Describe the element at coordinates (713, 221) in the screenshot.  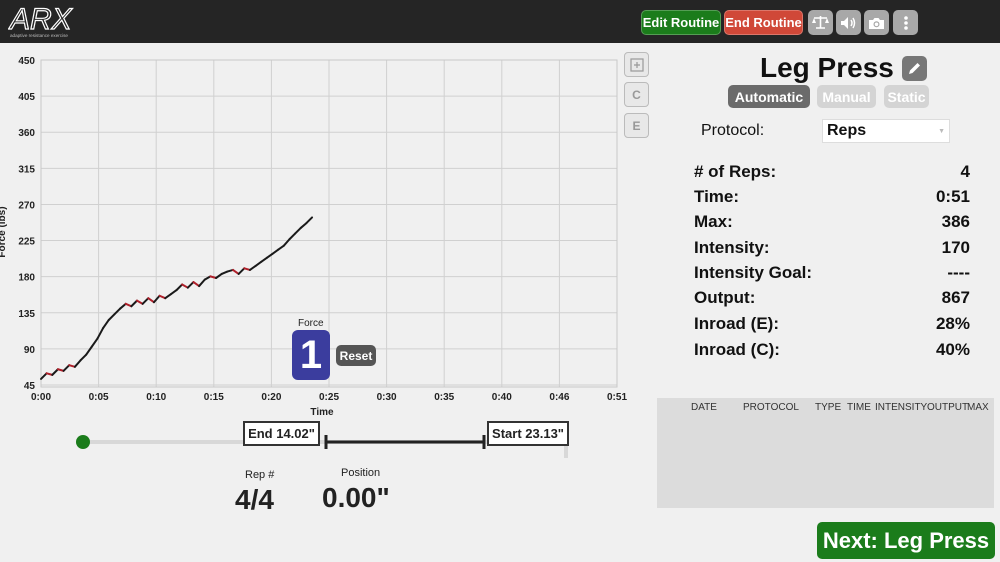
I see `metric-label: Max:` at that location.